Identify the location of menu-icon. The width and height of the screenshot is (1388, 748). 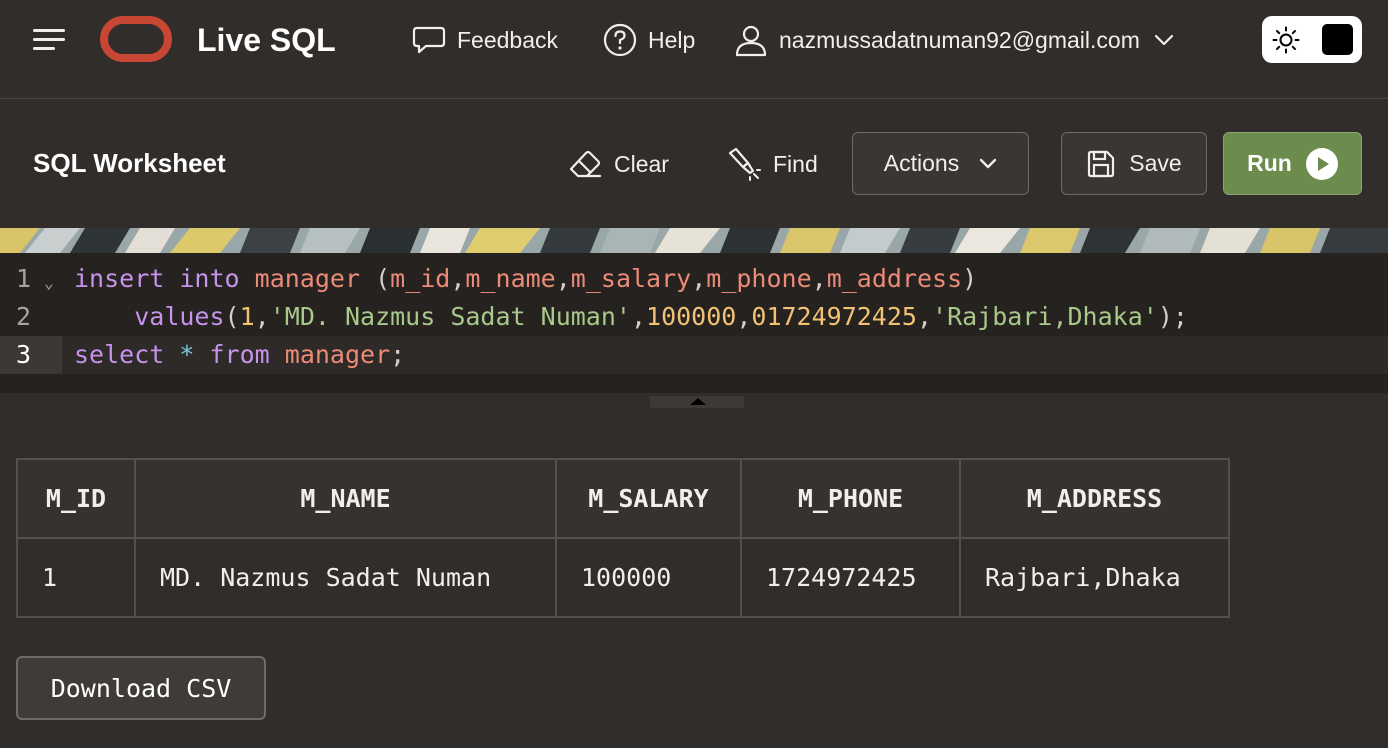
(50, 40).